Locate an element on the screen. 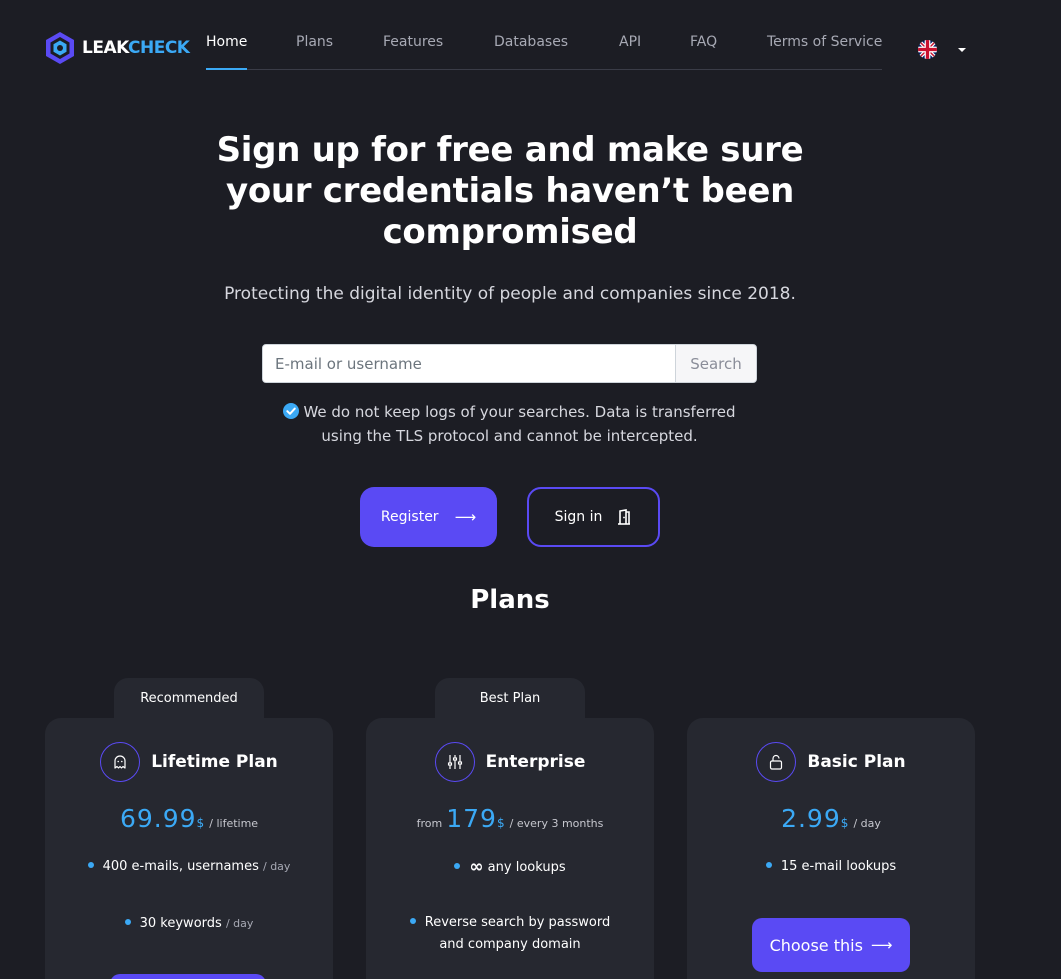  feature-text: 15 e-mail lookups is located at coordinates (838, 866).